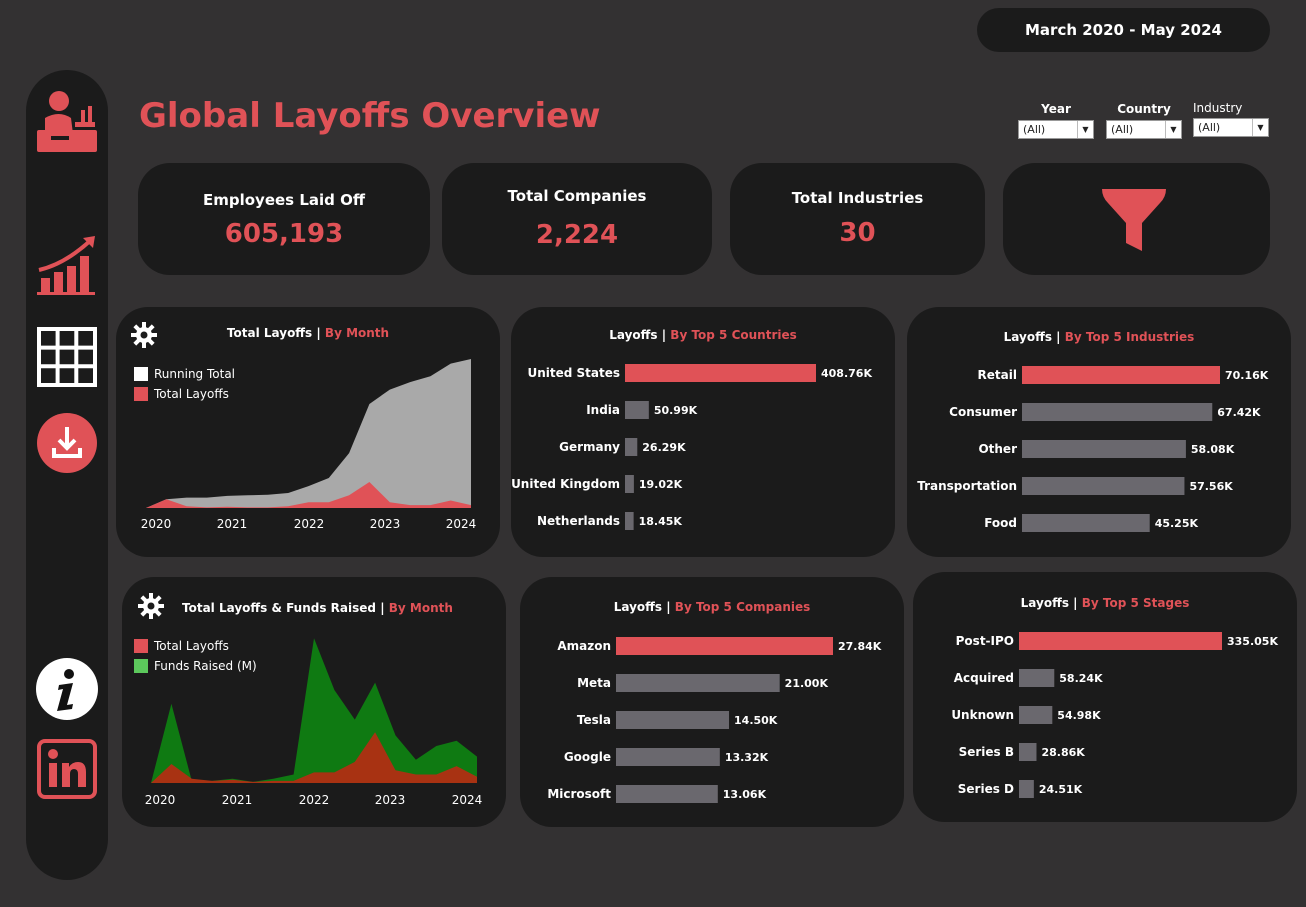 Image resolution: width=1306 pixels, height=907 pixels. What do you see at coordinates (67, 689) in the screenshot?
I see `info-icon` at bounding box center [67, 689].